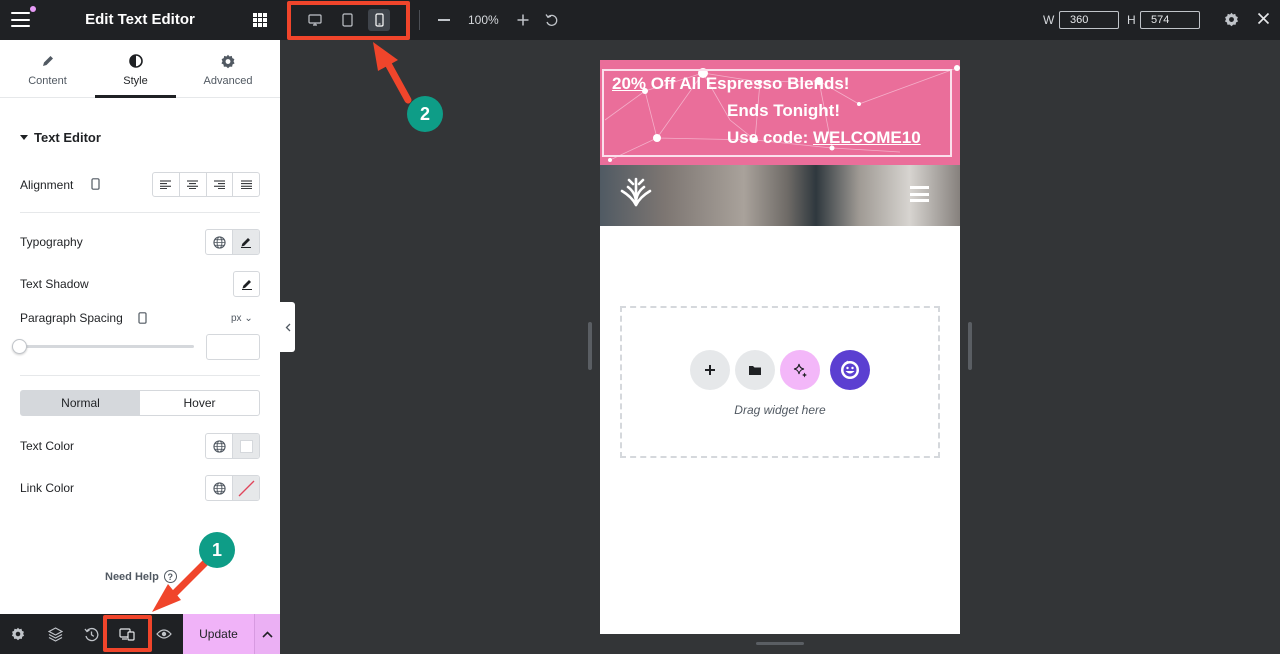 The height and width of the screenshot is (654, 1280). What do you see at coordinates (242, 318) in the screenshot?
I see `unit-select: px ⌄` at bounding box center [242, 318].